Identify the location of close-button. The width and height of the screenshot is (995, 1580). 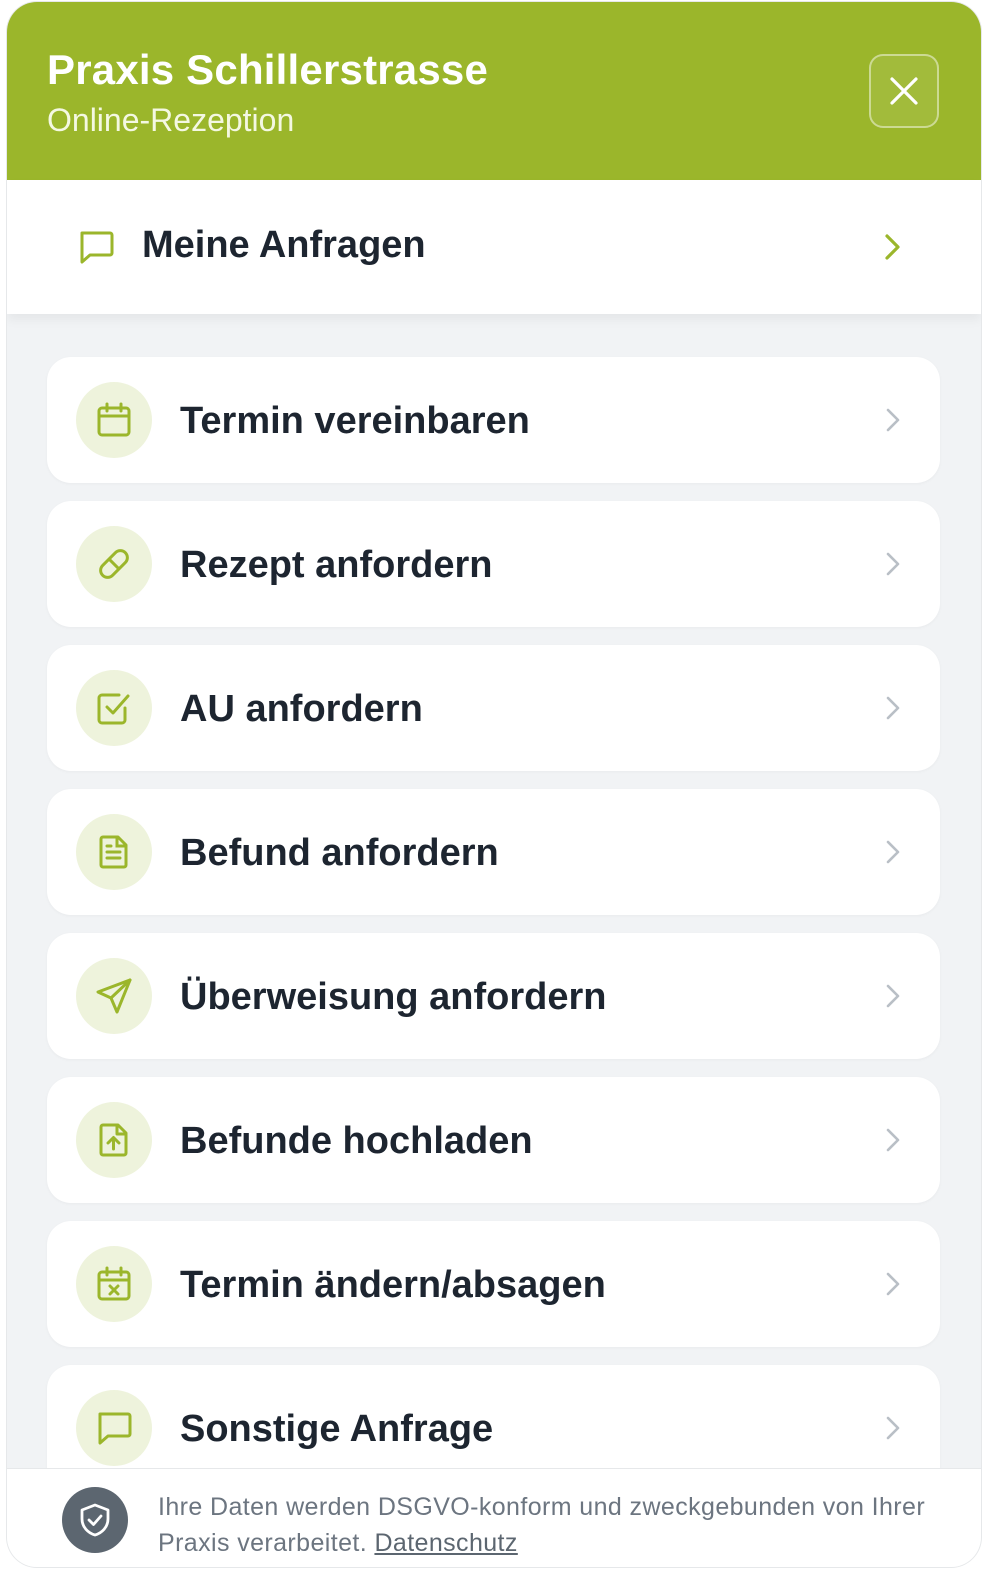
(904, 91).